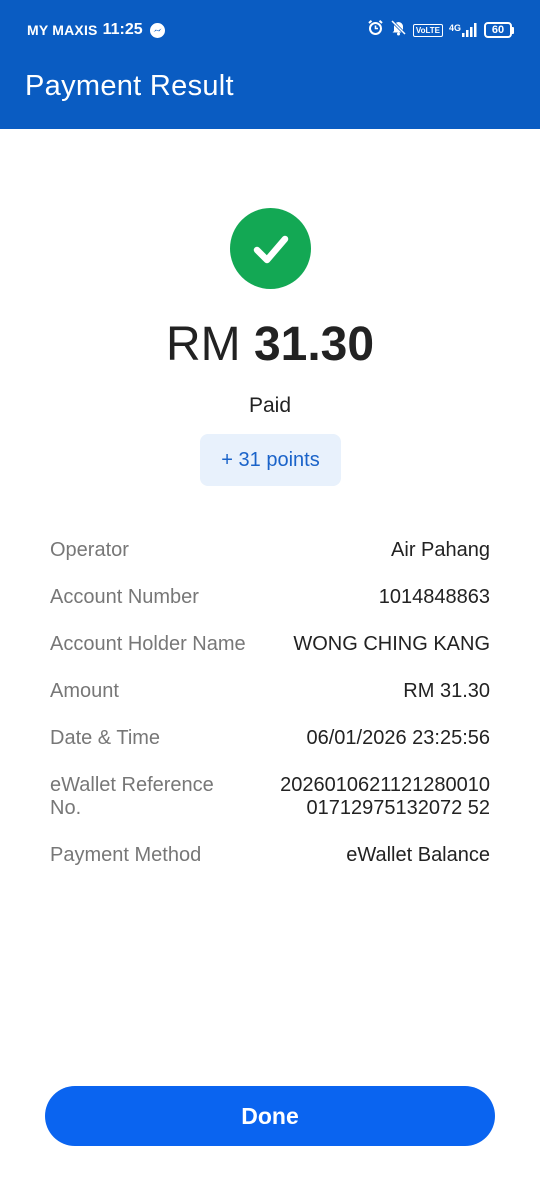 The height and width of the screenshot is (1194, 540). What do you see at coordinates (124, 597) in the screenshot?
I see `detail-label: Account Number` at bounding box center [124, 597].